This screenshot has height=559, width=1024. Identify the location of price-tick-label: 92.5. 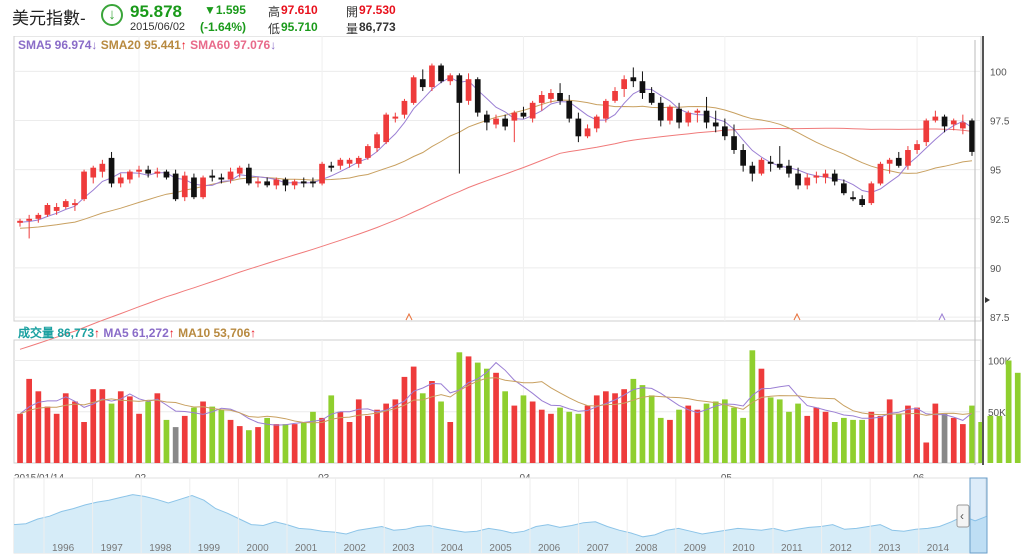
(1000, 220).